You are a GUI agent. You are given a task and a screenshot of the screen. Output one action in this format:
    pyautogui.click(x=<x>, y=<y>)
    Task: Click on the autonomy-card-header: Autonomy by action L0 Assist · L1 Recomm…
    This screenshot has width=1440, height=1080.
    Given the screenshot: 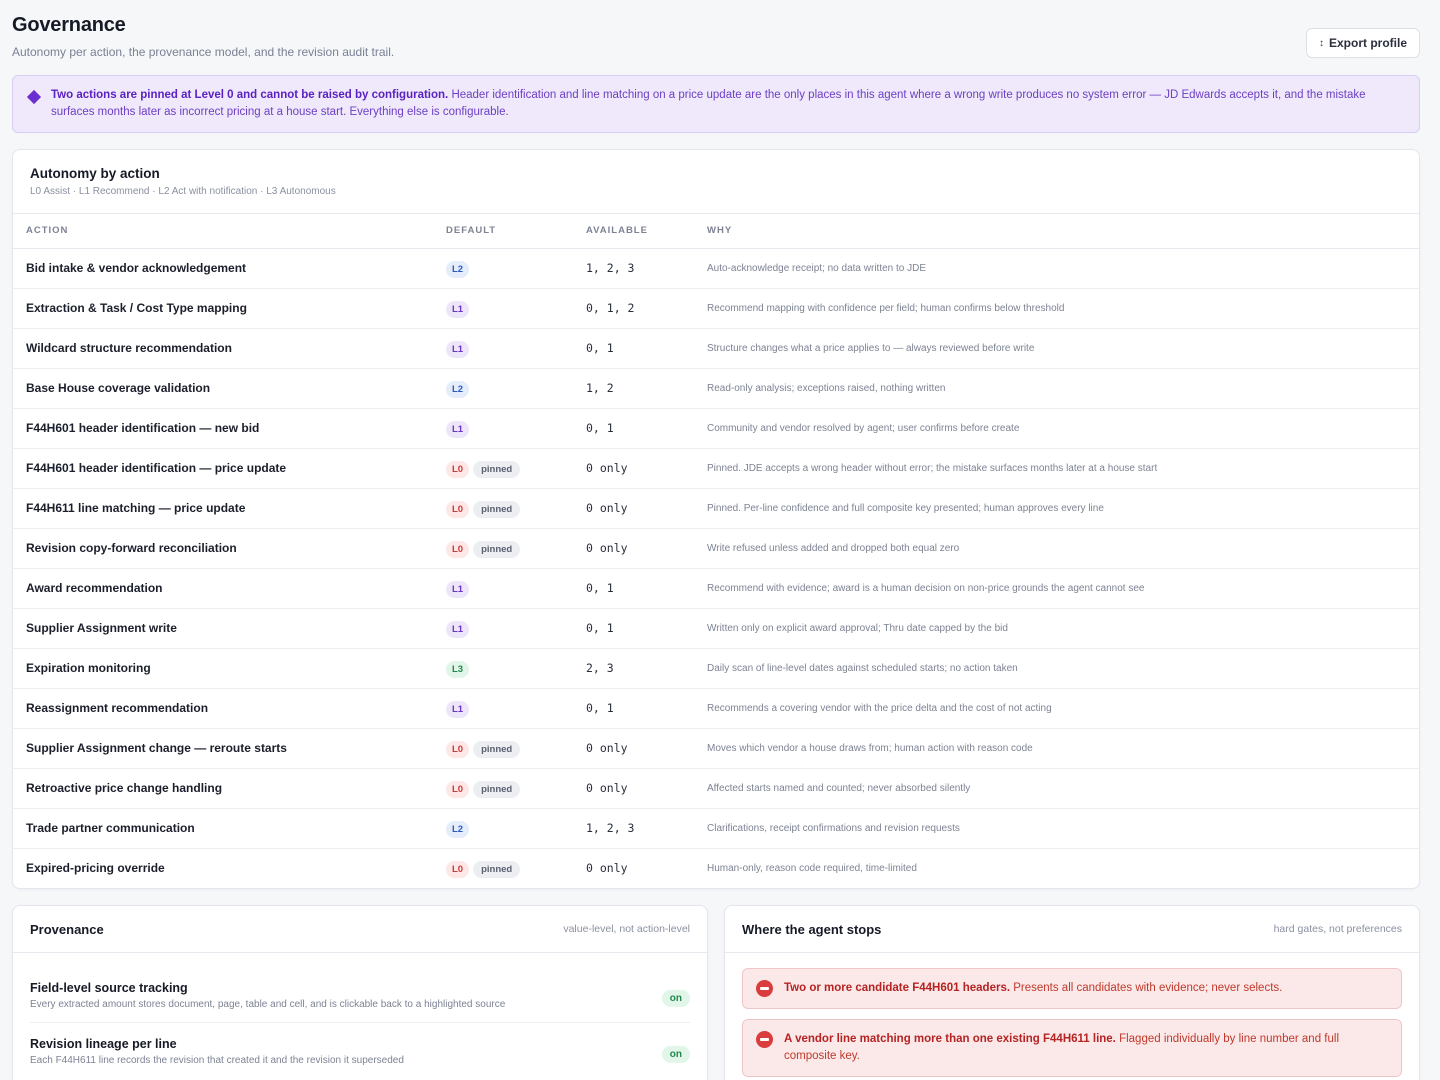 What is the action you would take?
    pyautogui.click(x=716, y=182)
    